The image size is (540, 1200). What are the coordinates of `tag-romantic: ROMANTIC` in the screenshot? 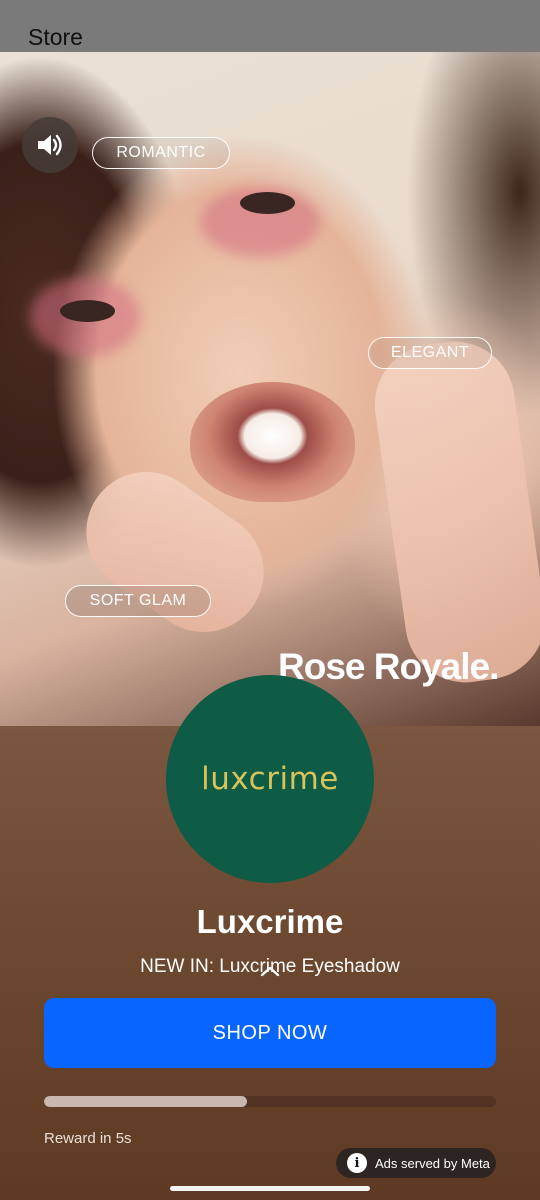 It's located at (161, 153).